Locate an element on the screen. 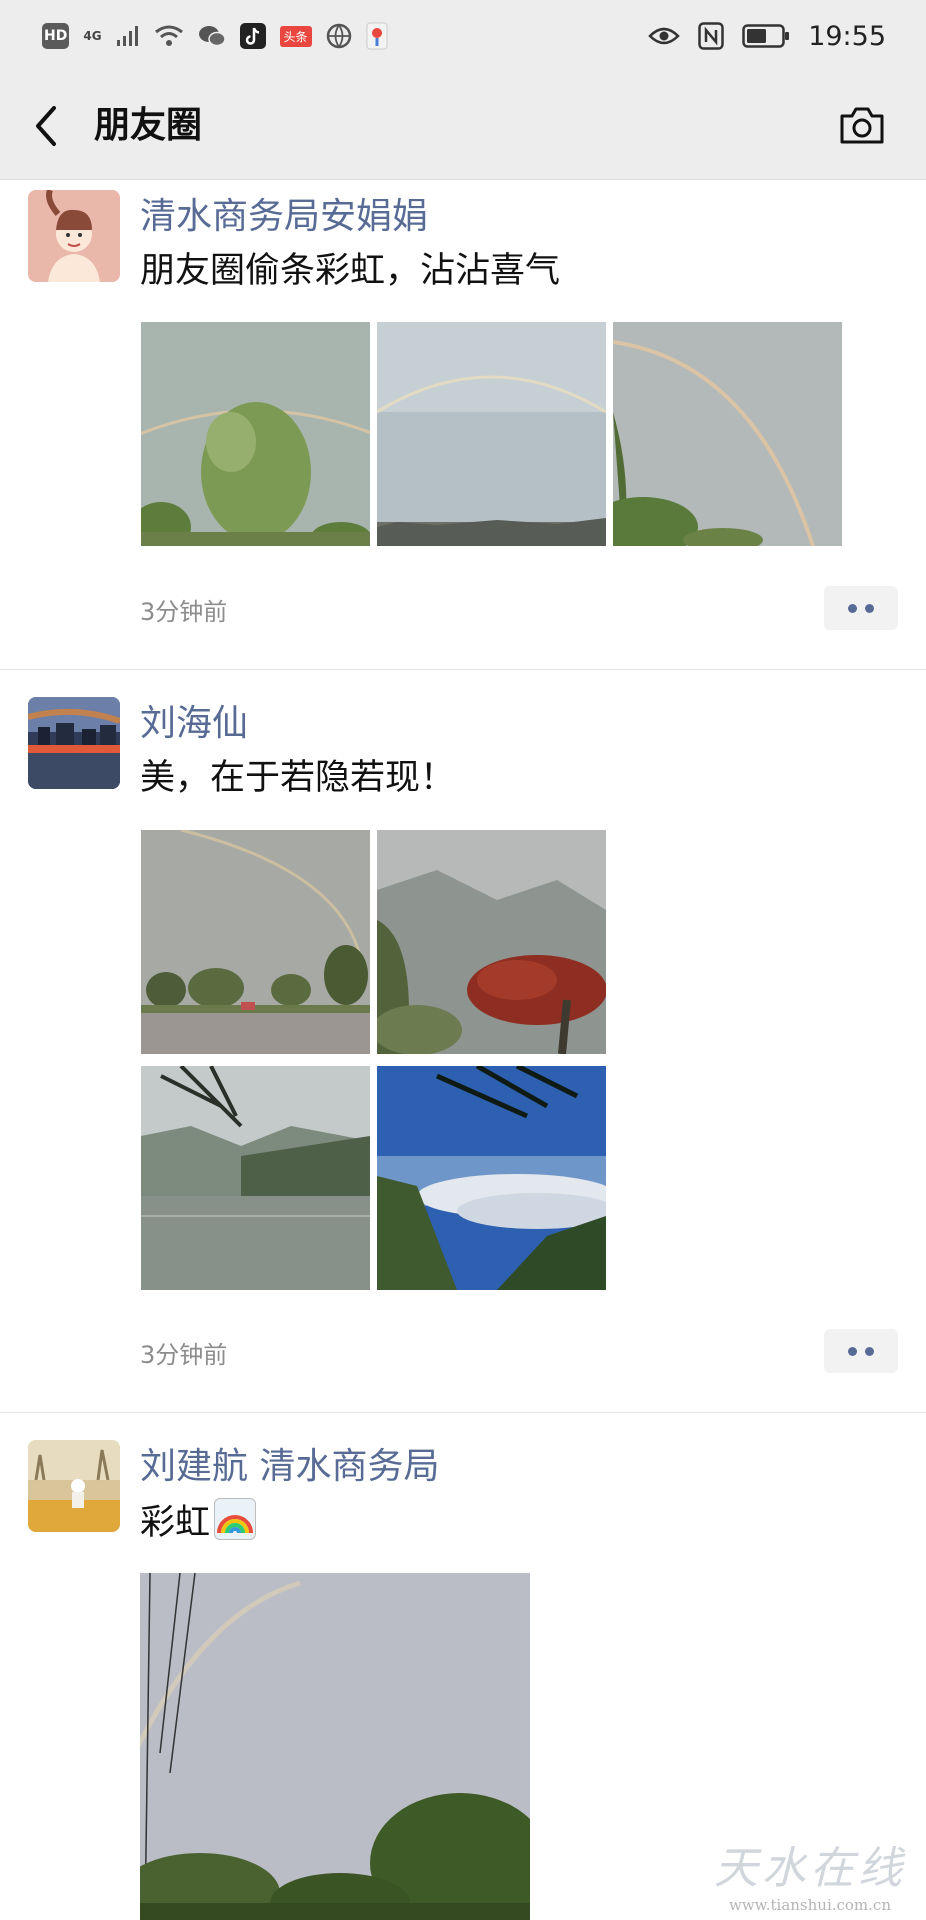 The image size is (926, 1920). watermark: 天水在线 www.tianshui.com.cn is located at coordinates (810, 1873).